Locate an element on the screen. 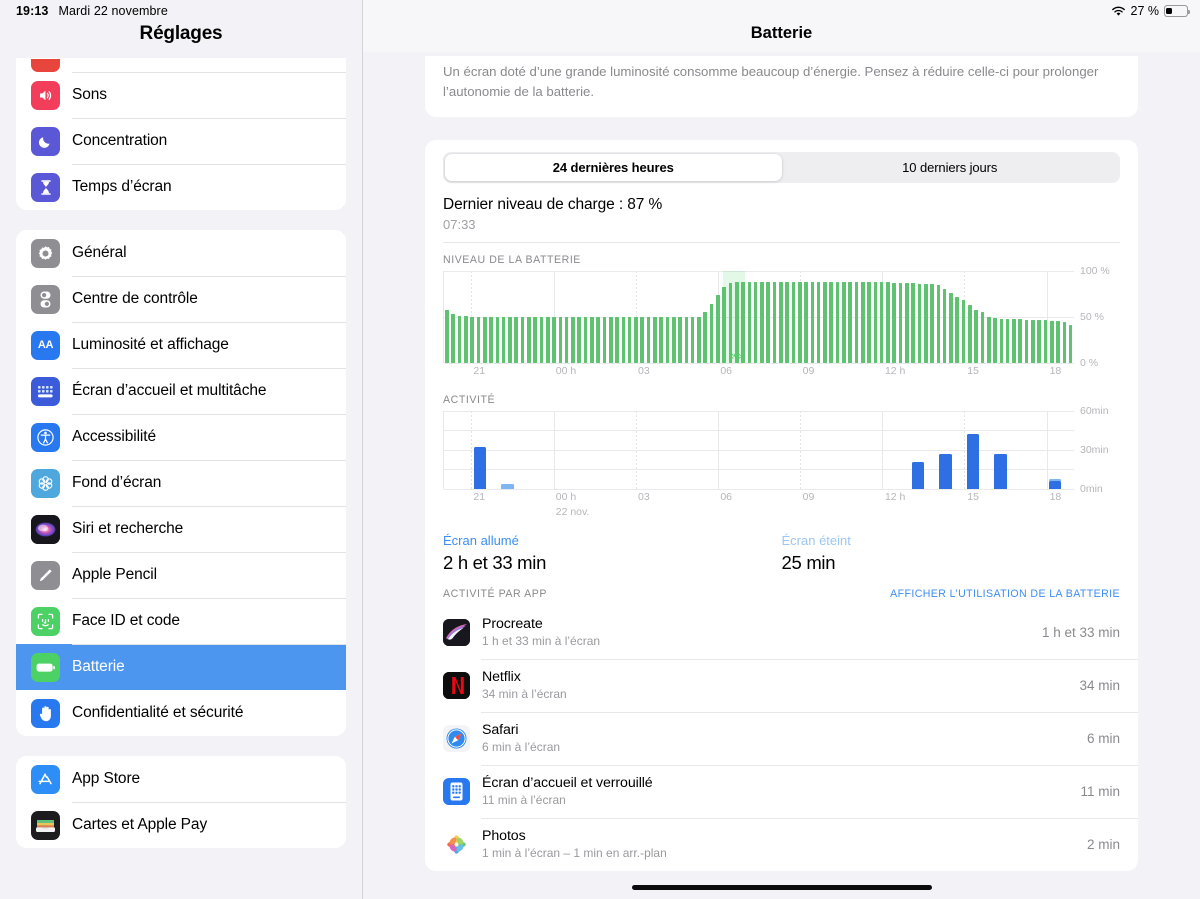 This screenshot has height=899, width=1200. sidebar-item-accessibilite: Accessibilité is located at coordinates (181, 437).